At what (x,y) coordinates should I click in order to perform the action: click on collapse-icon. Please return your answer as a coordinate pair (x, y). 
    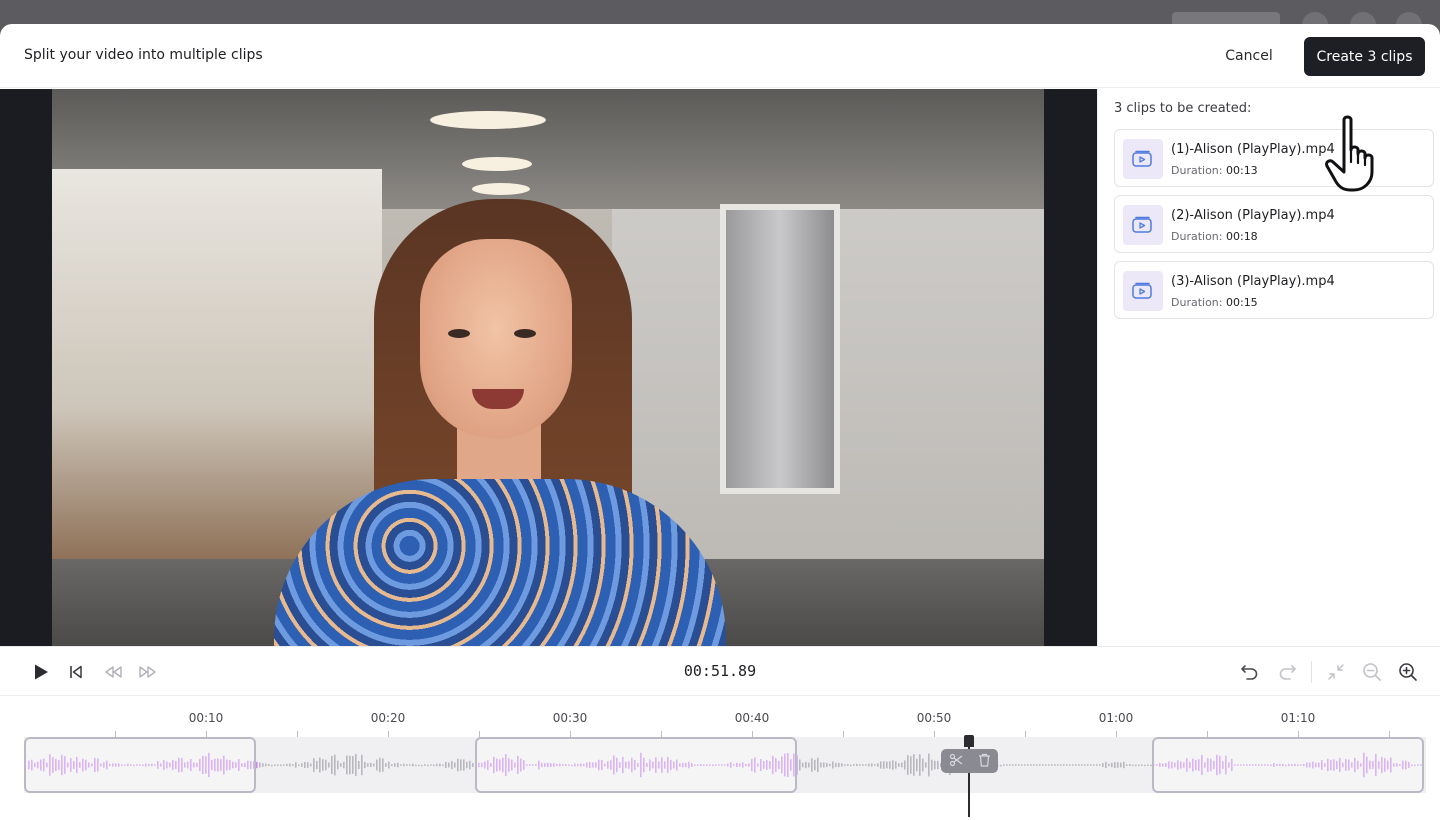
    Looking at the image, I should click on (1336, 672).